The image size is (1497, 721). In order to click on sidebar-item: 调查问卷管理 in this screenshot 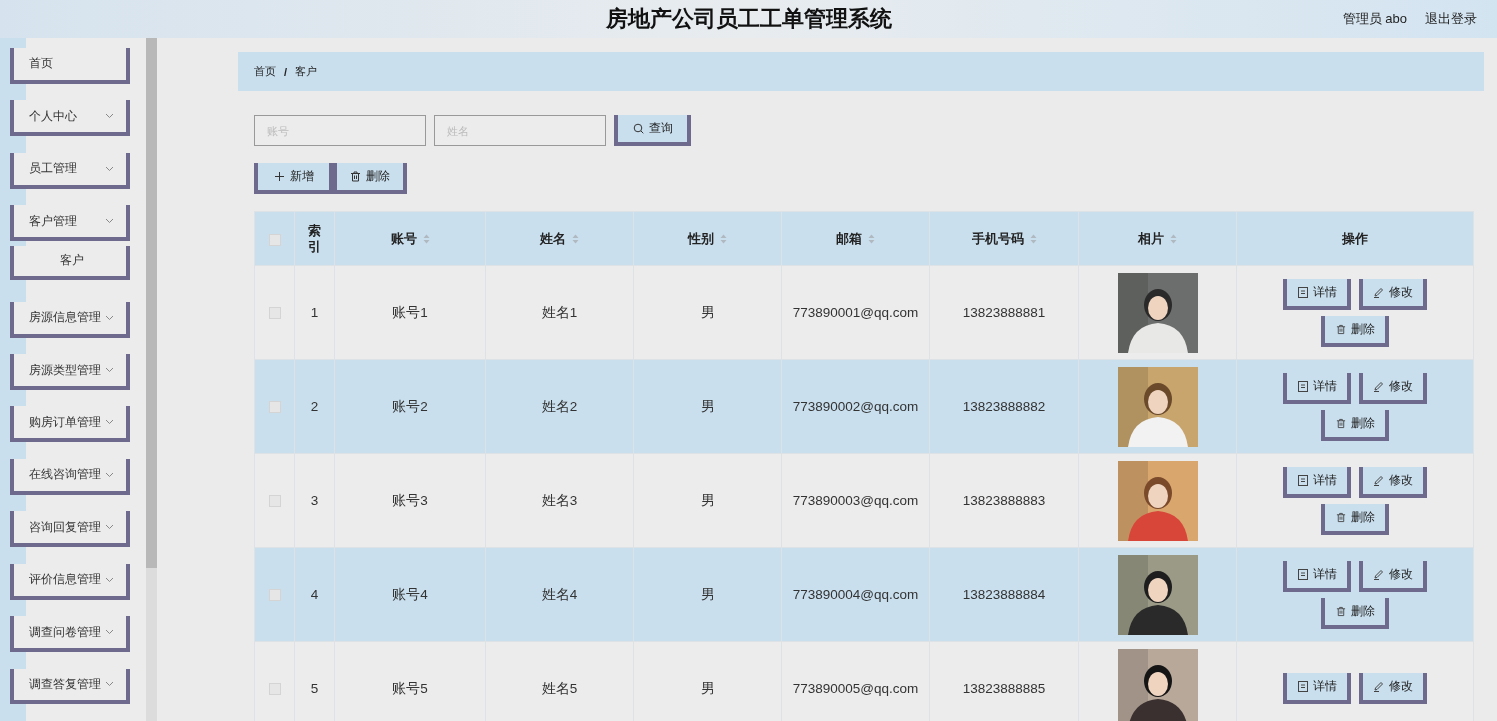, I will do `click(70, 634)`.